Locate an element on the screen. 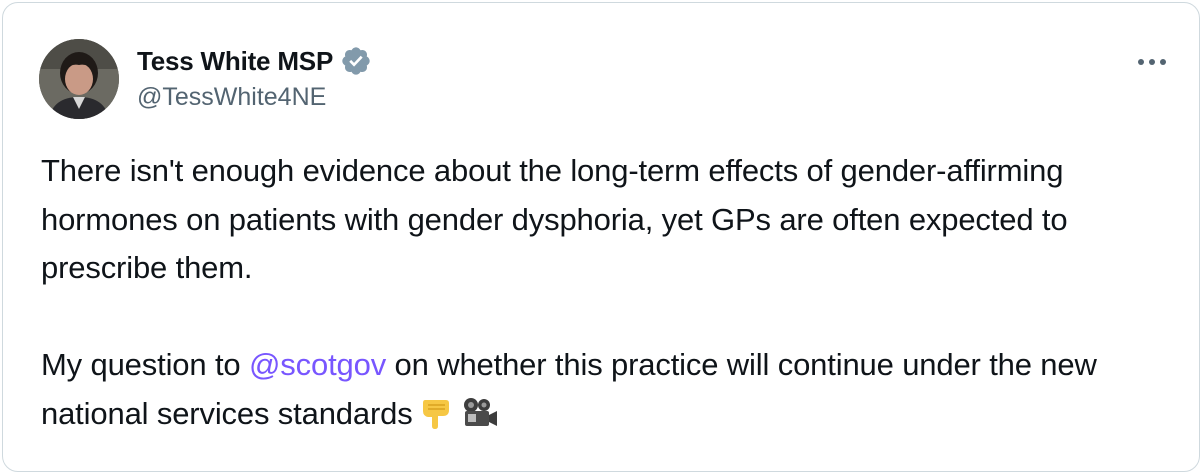  author-name-row: Tess White MSP is located at coordinates (254, 61).